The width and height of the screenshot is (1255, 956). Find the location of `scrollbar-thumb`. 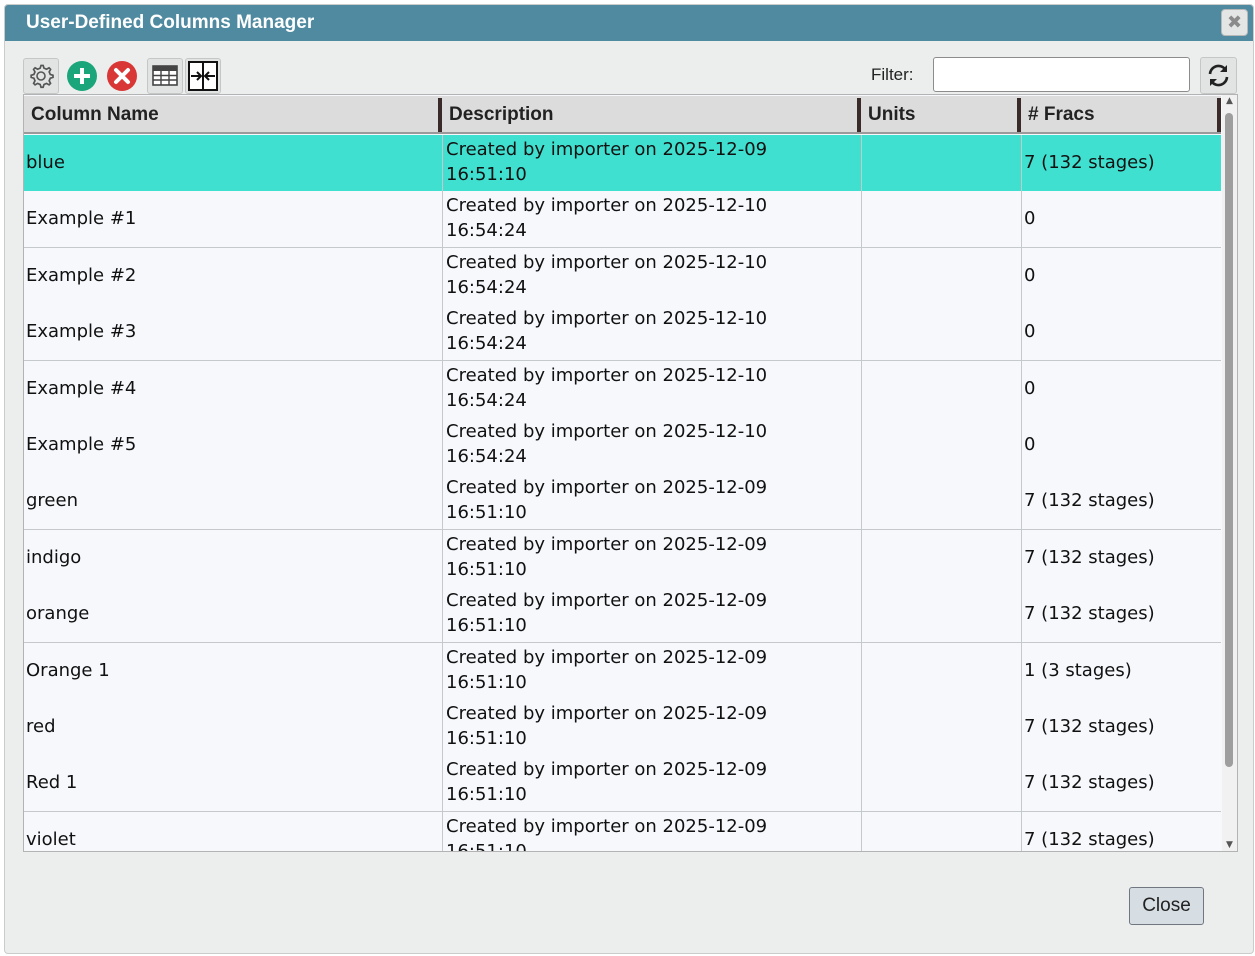

scrollbar-thumb is located at coordinates (1229, 440).